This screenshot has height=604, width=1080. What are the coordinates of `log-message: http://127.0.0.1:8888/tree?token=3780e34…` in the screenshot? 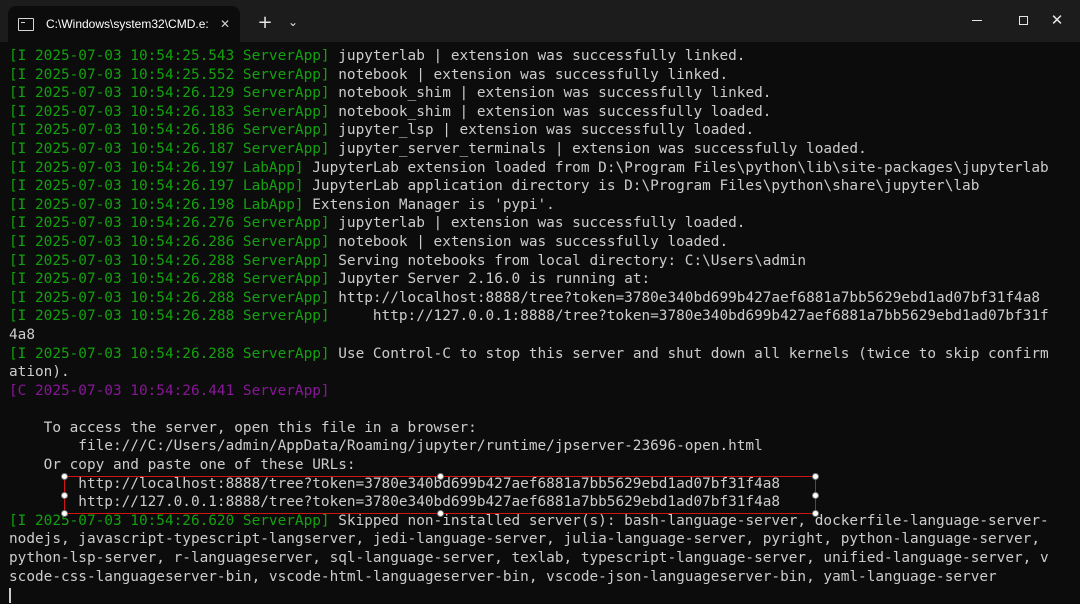 It's located at (689, 316).